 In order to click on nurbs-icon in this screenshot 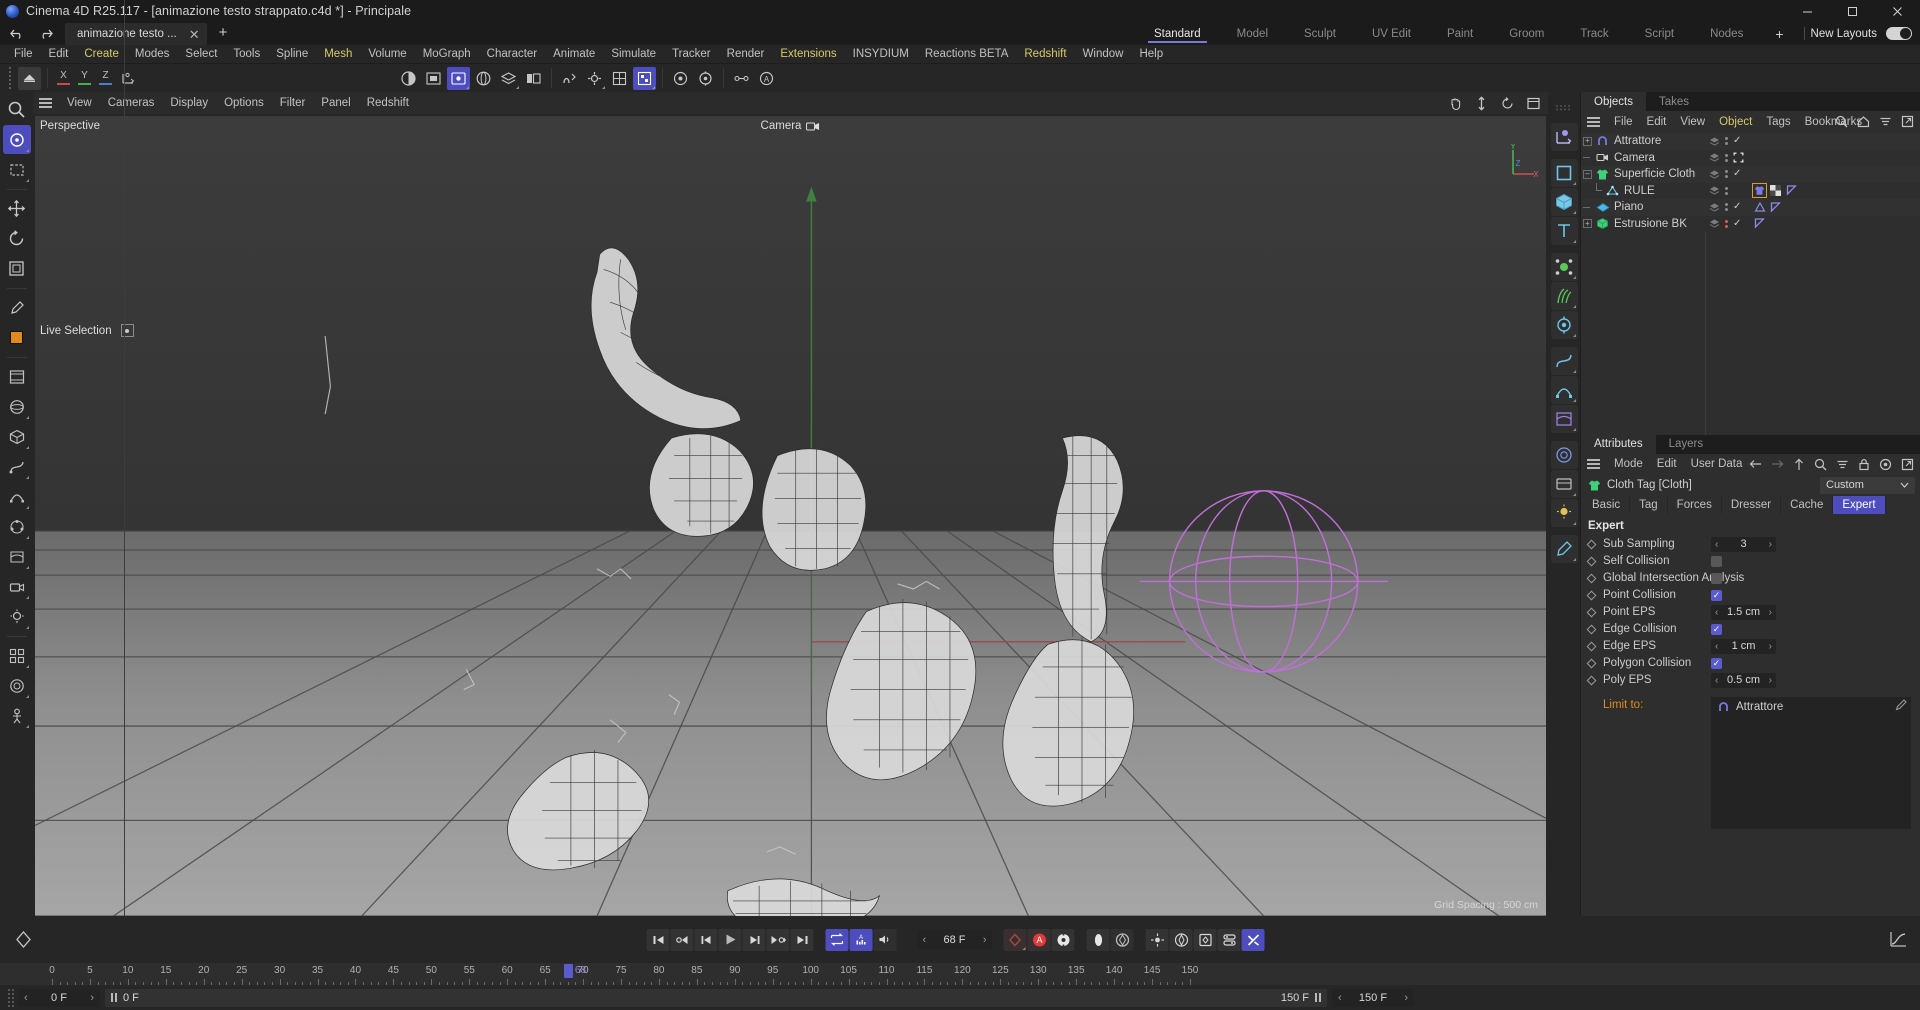, I will do `click(17, 496)`.